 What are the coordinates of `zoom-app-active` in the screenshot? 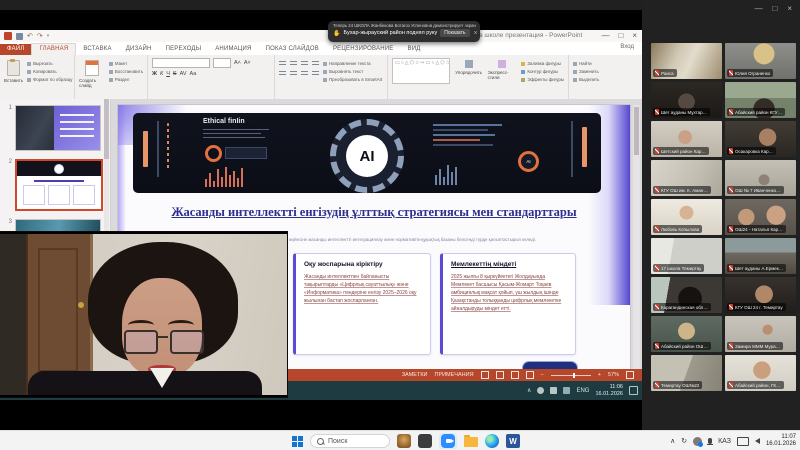 It's located at (448, 441).